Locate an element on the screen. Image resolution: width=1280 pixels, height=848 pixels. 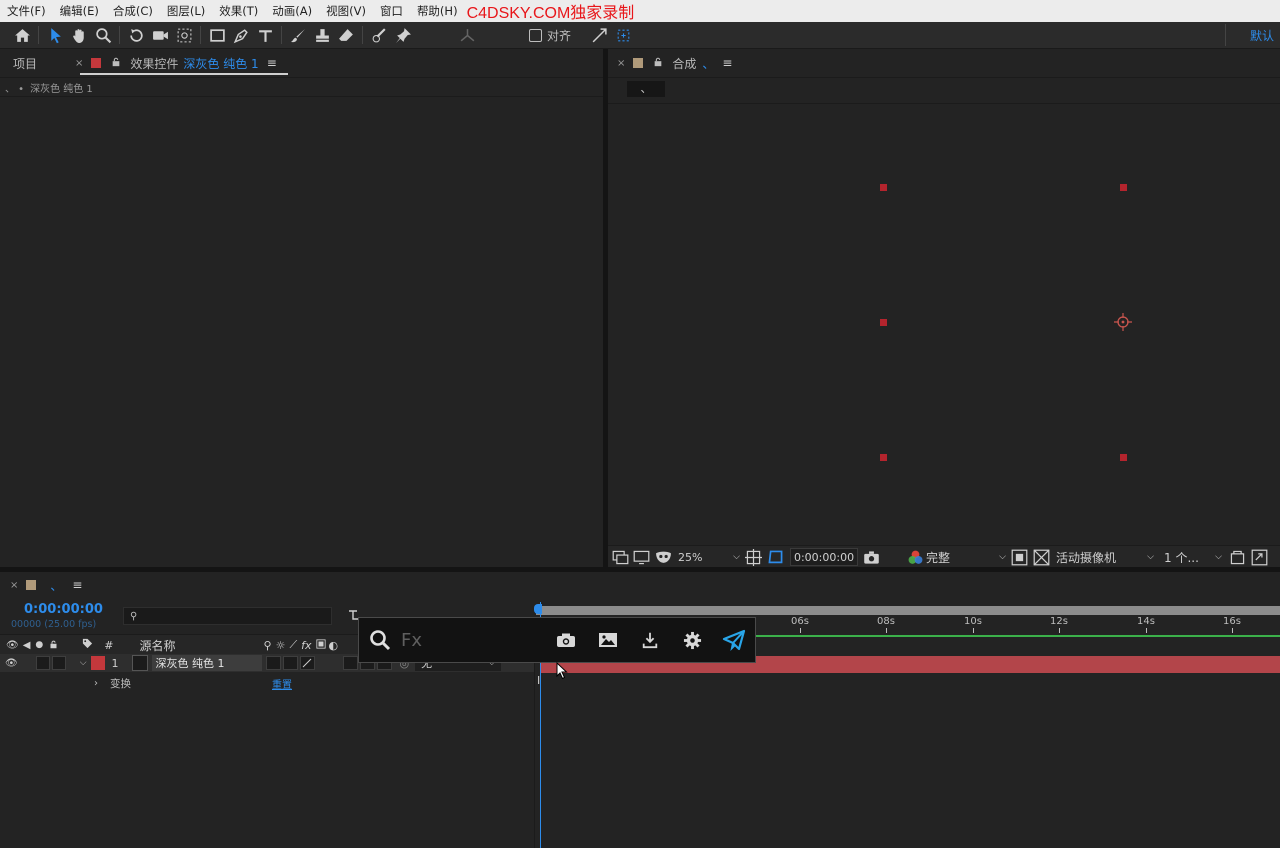
solo-toggle-box is located at coordinates (58, 663).